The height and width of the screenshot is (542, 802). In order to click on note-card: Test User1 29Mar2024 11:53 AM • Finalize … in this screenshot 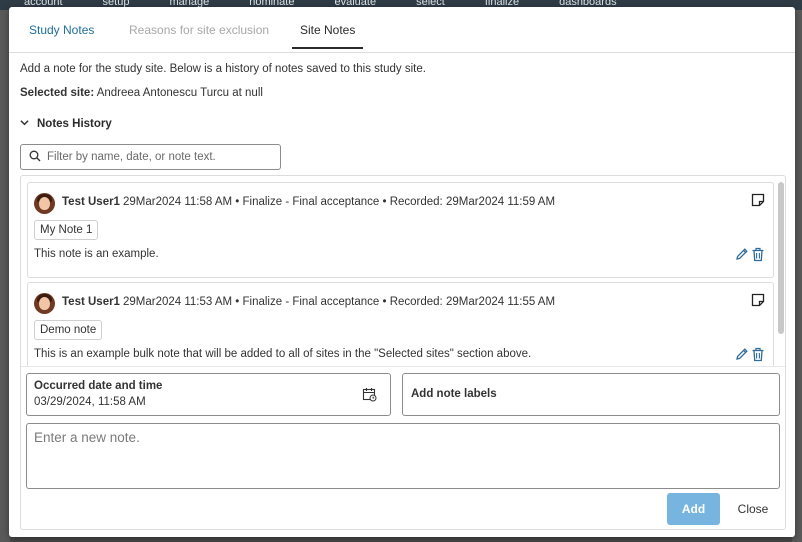, I will do `click(400, 324)`.